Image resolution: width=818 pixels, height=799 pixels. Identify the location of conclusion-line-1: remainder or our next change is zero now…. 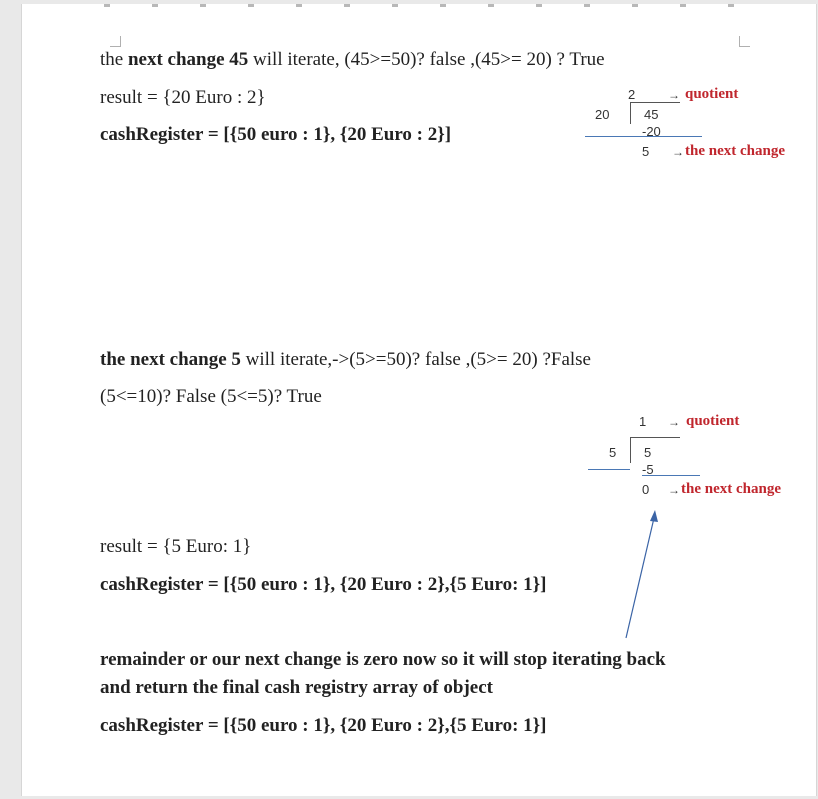
(383, 659).